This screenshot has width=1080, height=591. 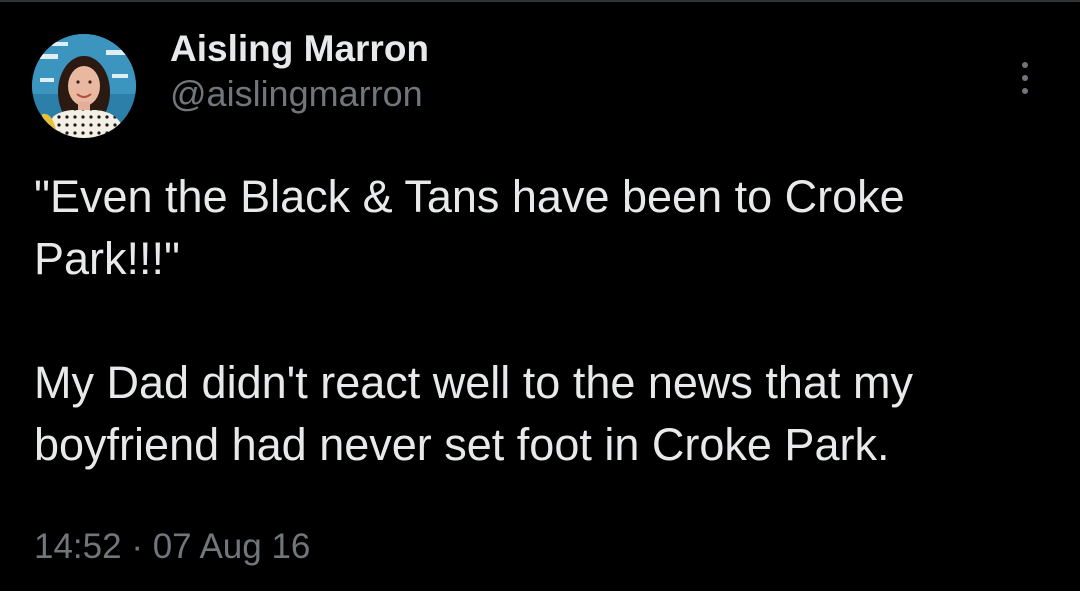 I want to click on tweet-timestamp: 14:52 · 07 Aug 16, so click(x=172, y=547).